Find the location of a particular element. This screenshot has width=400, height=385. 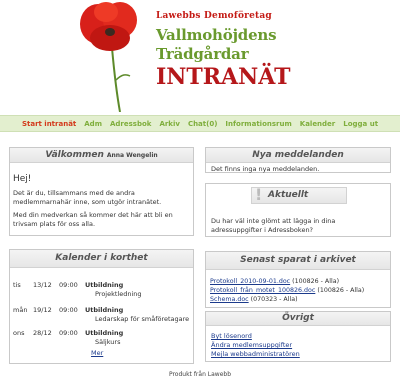

poppy-flower-icon is located at coordinates (108, 57).